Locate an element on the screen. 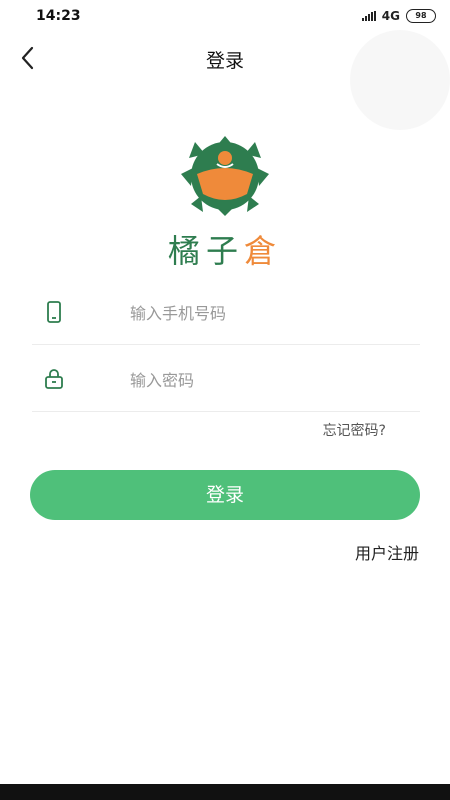 The width and height of the screenshot is (450, 800). phone-row is located at coordinates (226, 312).